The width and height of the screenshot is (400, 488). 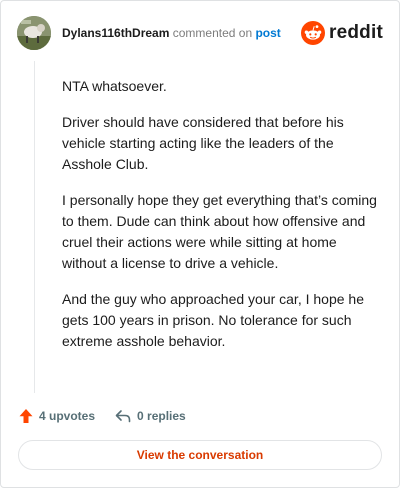 What do you see at coordinates (114, 86) in the screenshot?
I see `comment-paragraph: NTA whatsoever.` at bounding box center [114, 86].